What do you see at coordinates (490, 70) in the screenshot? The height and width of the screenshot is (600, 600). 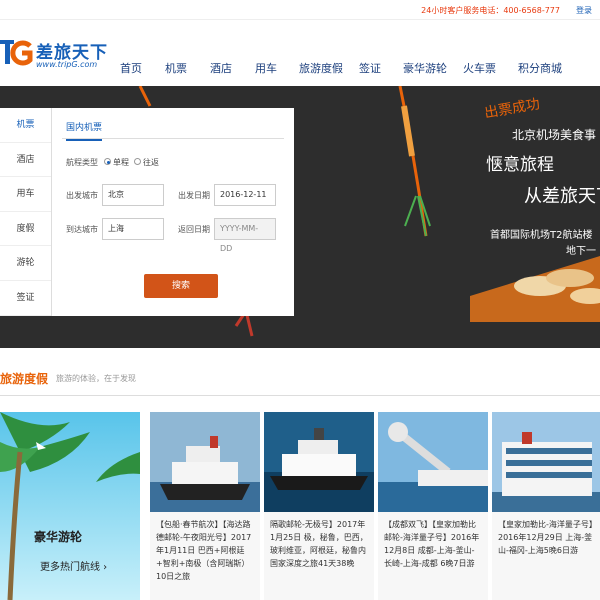 I see `nav-item-train: 火车票` at bounding box center [490, 70].